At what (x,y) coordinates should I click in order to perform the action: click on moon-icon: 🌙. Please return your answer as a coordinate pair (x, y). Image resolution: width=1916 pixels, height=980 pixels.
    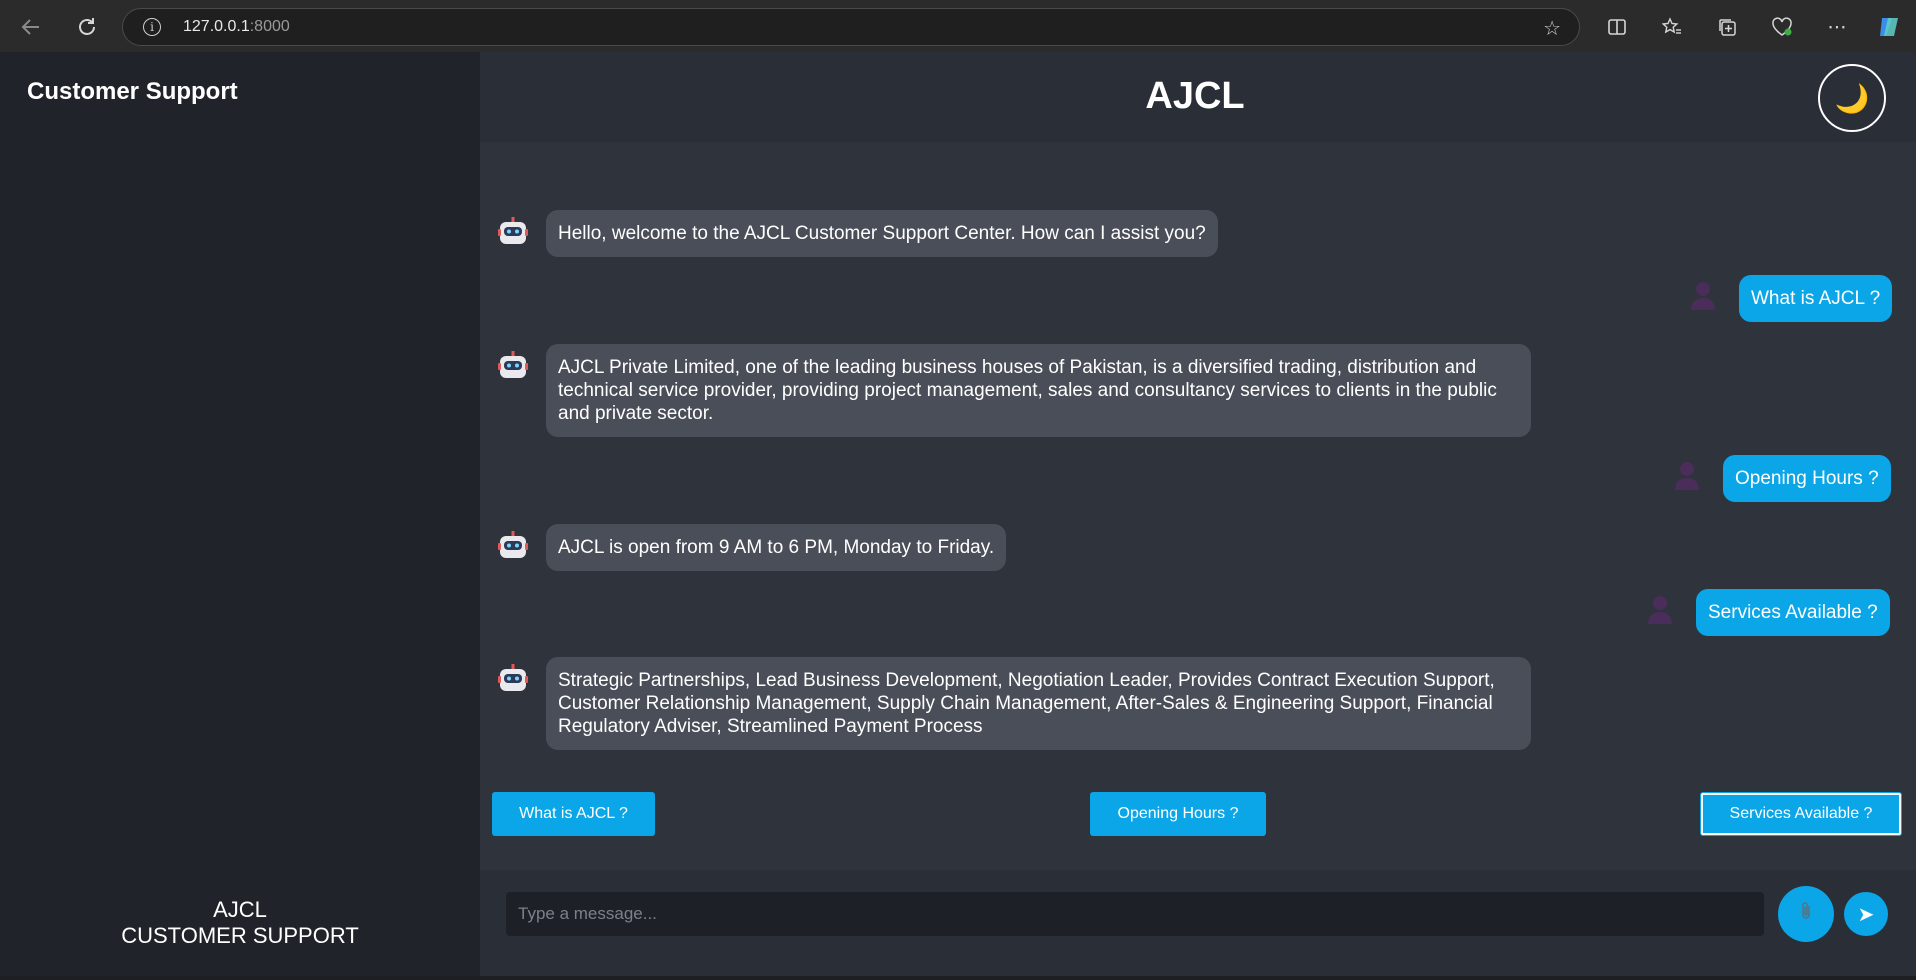
    Looking at the image, I should click on (1852, 98).